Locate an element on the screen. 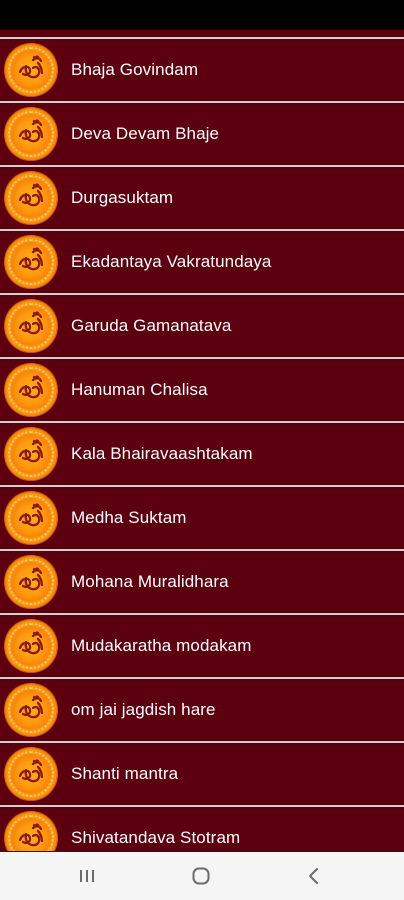  list-item: Mudakaratha modakam is located at coordinates (202, 647).